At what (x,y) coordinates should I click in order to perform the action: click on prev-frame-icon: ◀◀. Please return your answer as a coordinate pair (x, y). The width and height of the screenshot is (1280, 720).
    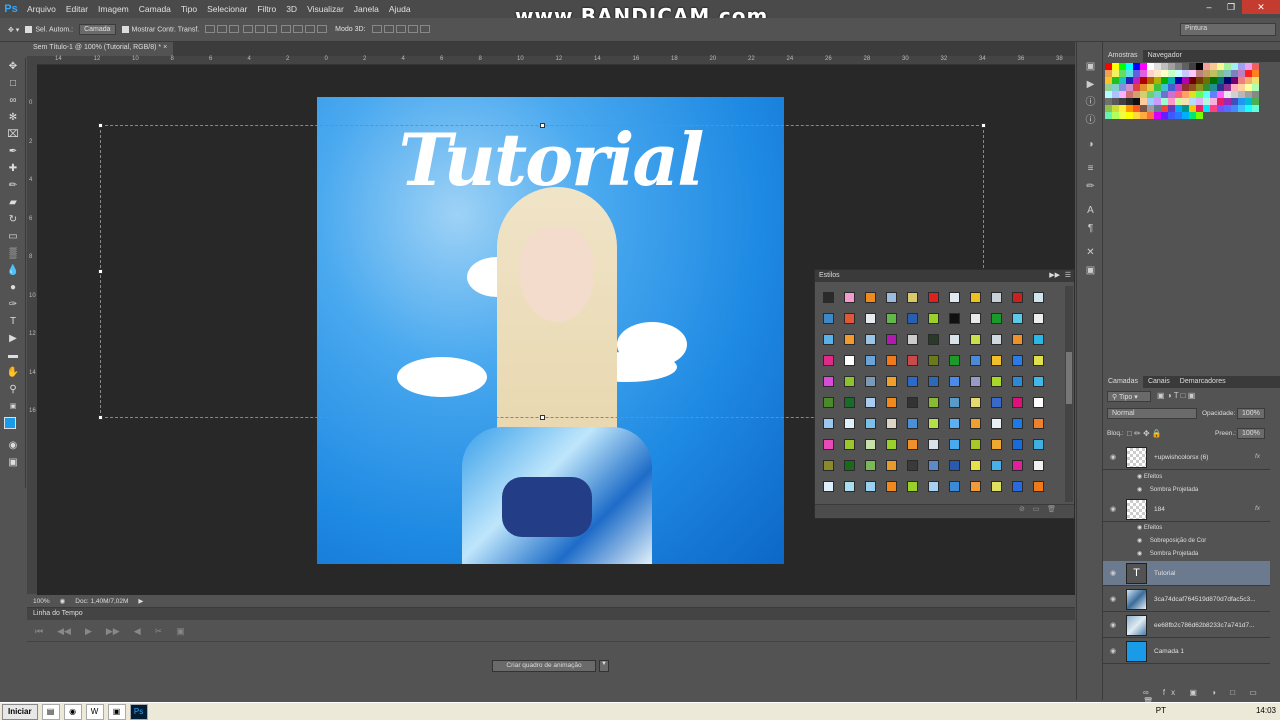
    Looking at the image, I should click on (64, 631).